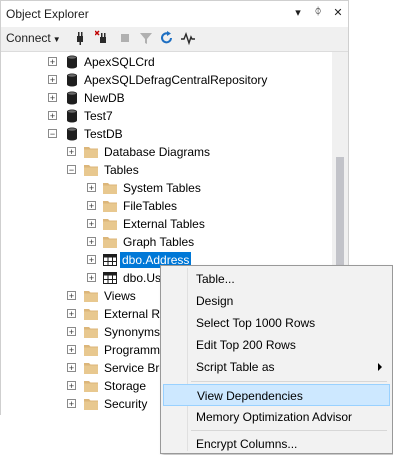  What do you see at coordinates (176, 80) in the screenshot?
I see `tree-node-label: ApexSQLDefragCentralRepository` at bounding box center [176, 80].